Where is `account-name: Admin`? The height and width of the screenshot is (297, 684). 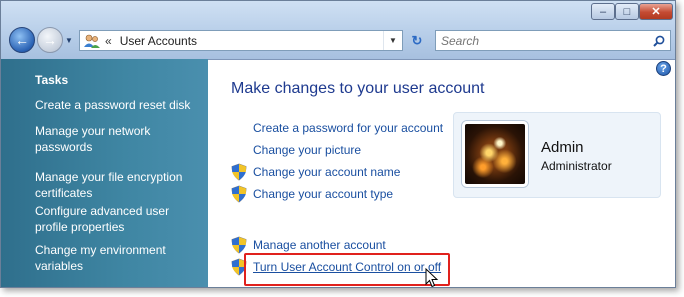 account-name: Admin is located at coordinates (562, 147).